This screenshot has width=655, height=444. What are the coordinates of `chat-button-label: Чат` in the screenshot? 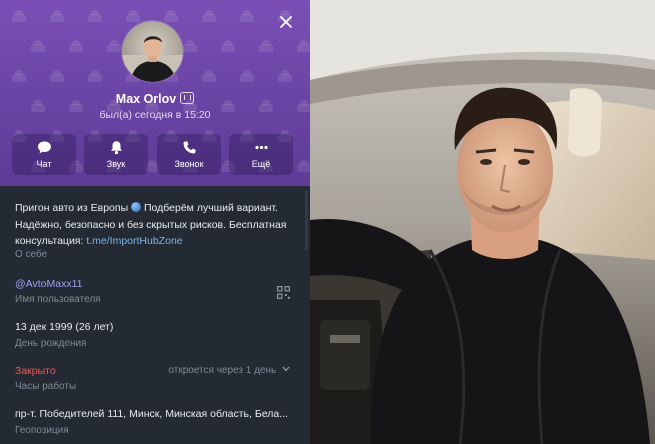 It's located at (44, 164).